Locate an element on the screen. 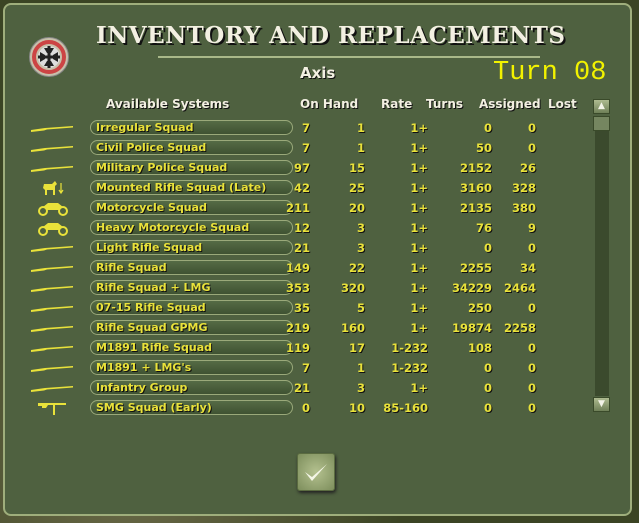 This screenshot has height=523, width=639. assigned-value: 2152 is located at coordinates (475, 168).